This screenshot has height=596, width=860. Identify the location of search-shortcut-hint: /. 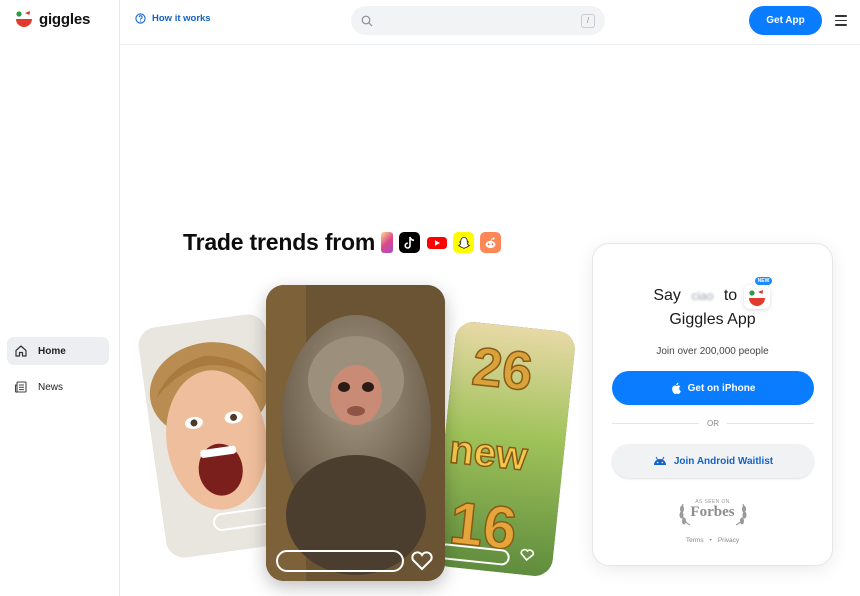
(588, 20).